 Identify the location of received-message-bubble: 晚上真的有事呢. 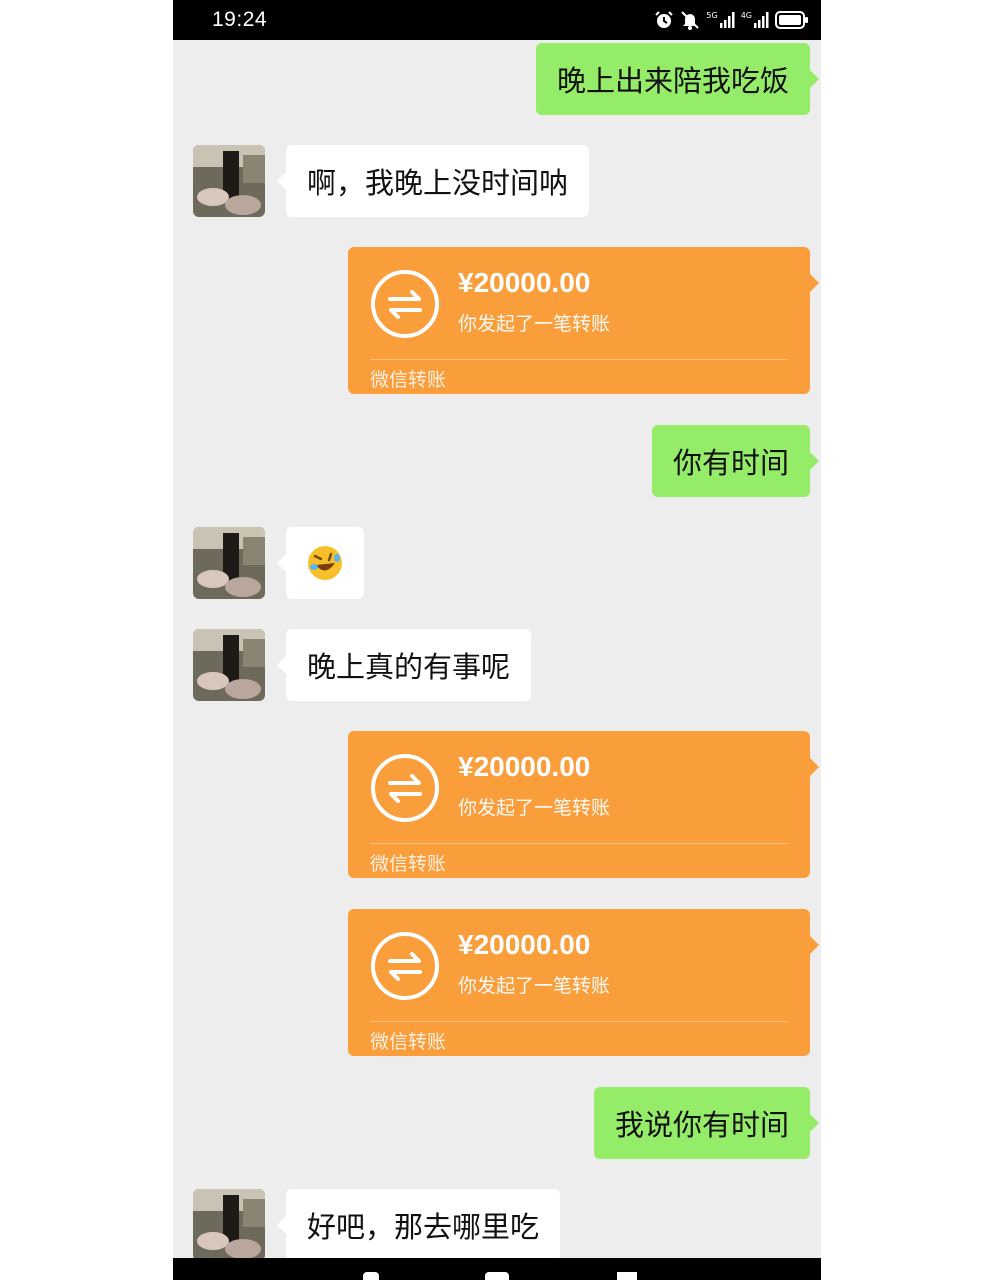
(404, 665).